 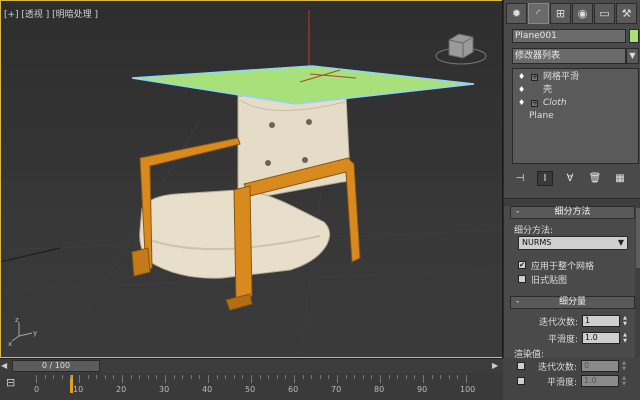 What do you see at coordinates (5, 366) in the screenshot?
I see `chevron-left-icon: ◀` at bounding box center [5, 366].